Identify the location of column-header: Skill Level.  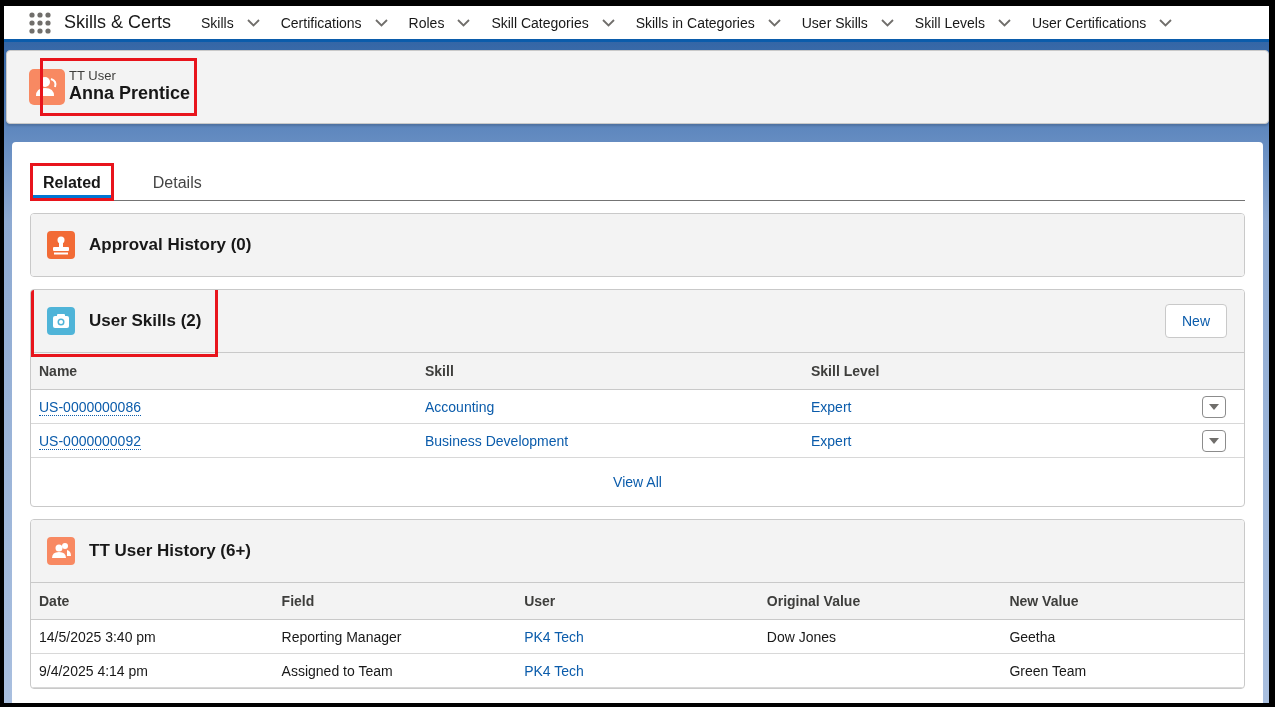
(845, 371).